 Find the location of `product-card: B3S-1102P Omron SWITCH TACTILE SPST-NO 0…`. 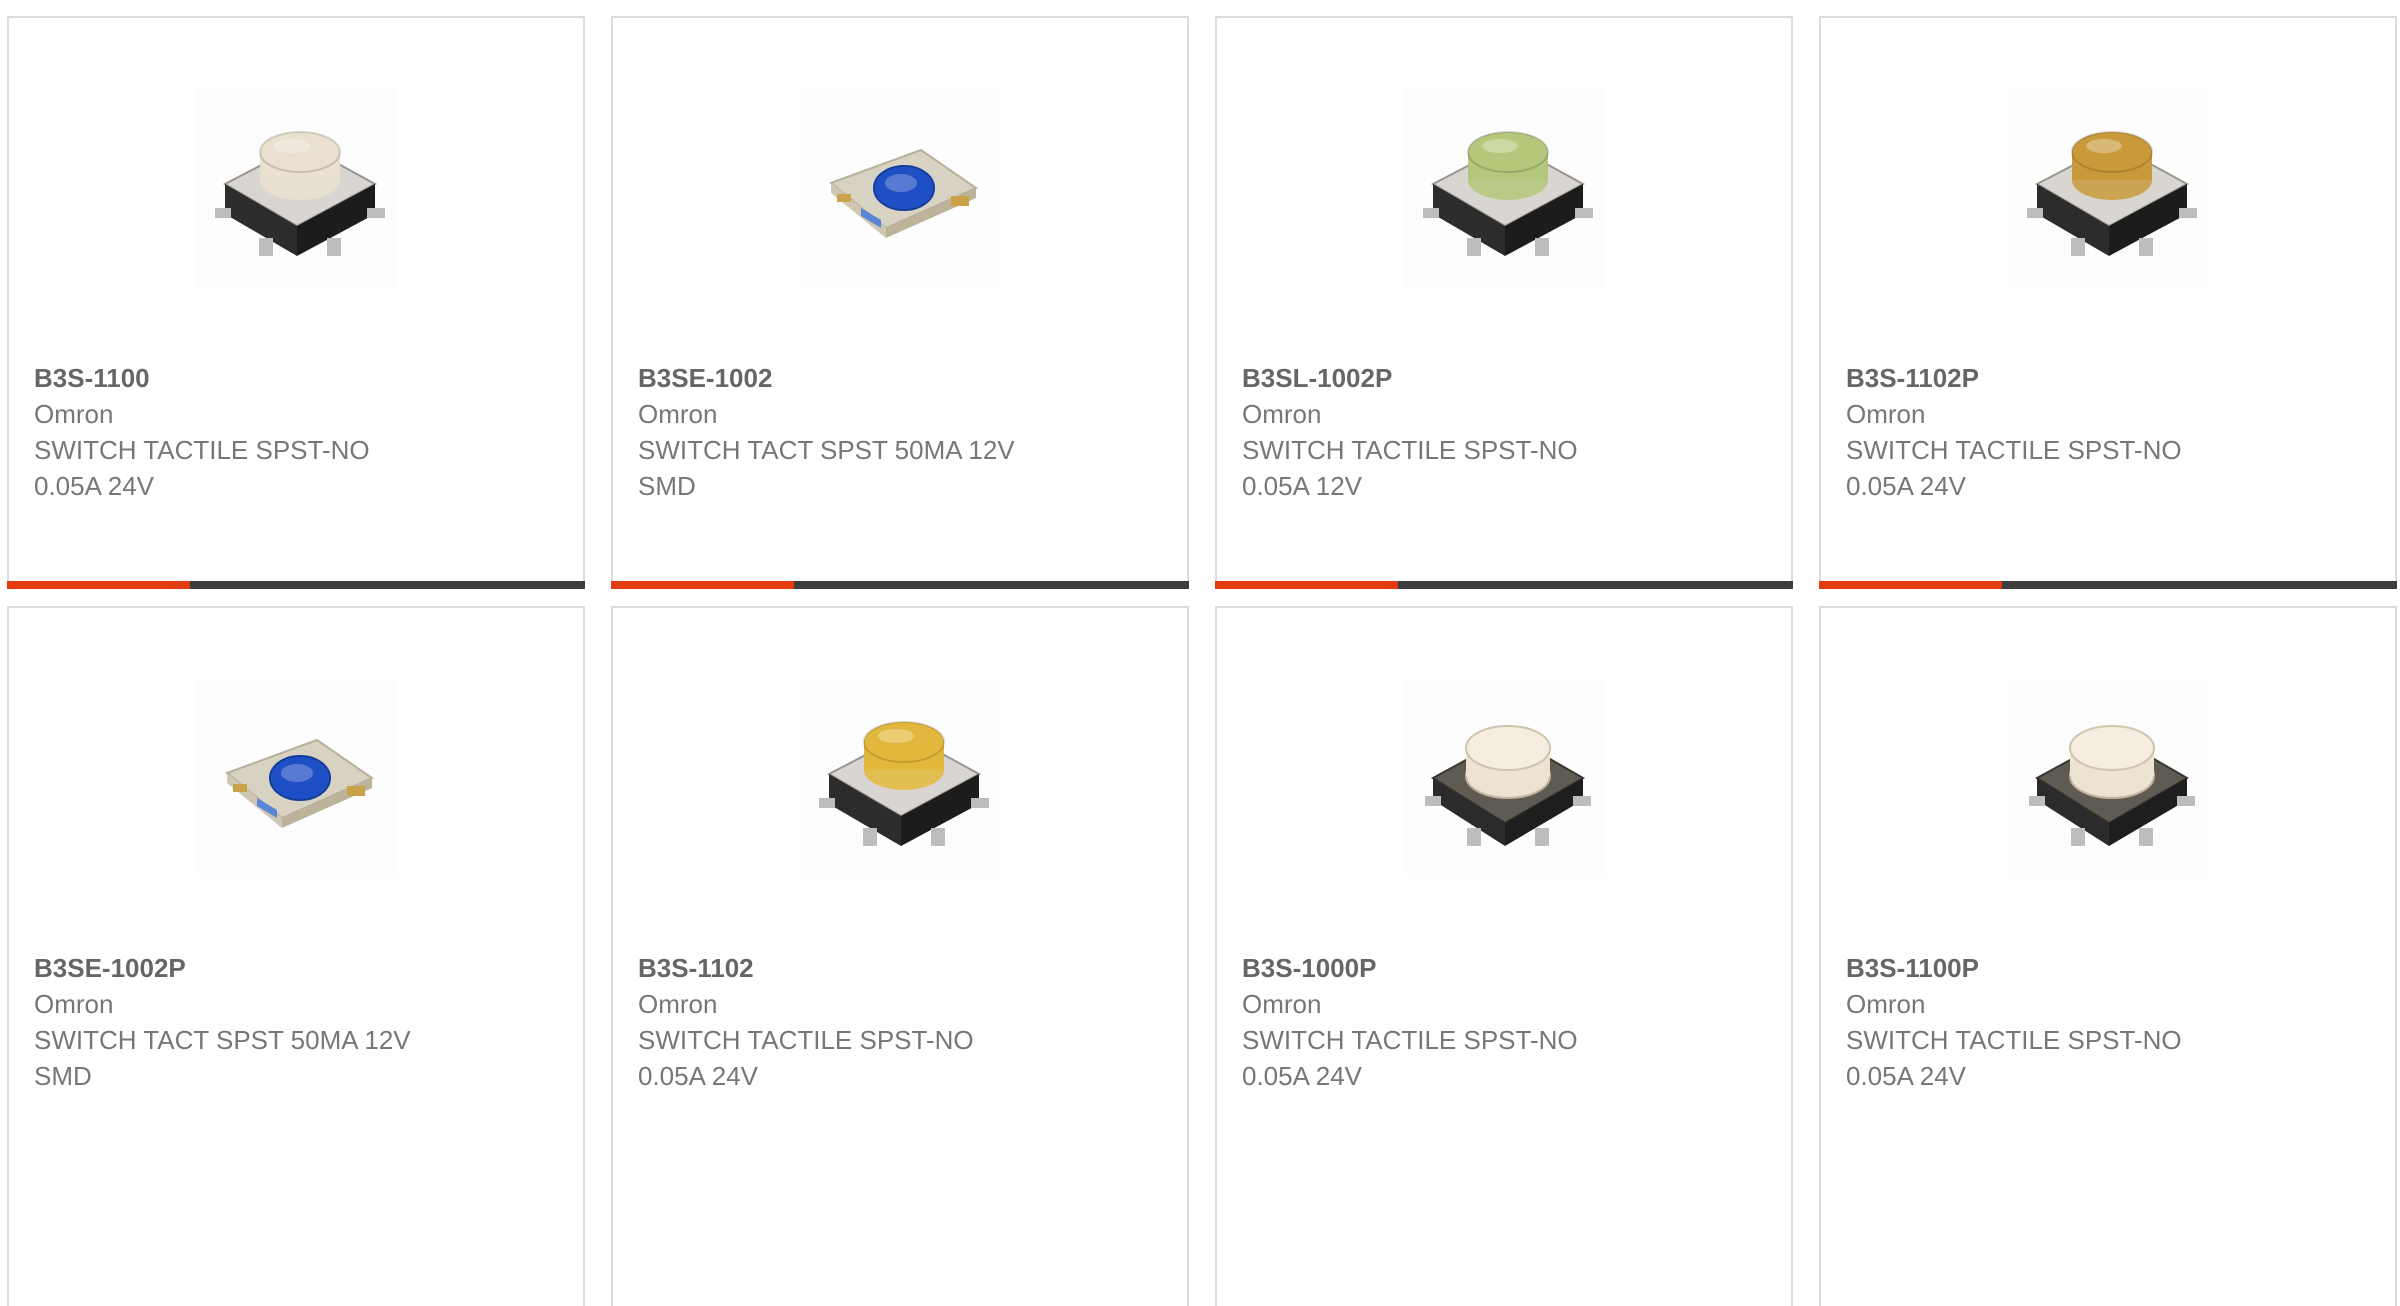

product-card: B3S-1102P Omron SWITCH TACTILE SPST-NO 0… is located at coordinates (2108, 302).